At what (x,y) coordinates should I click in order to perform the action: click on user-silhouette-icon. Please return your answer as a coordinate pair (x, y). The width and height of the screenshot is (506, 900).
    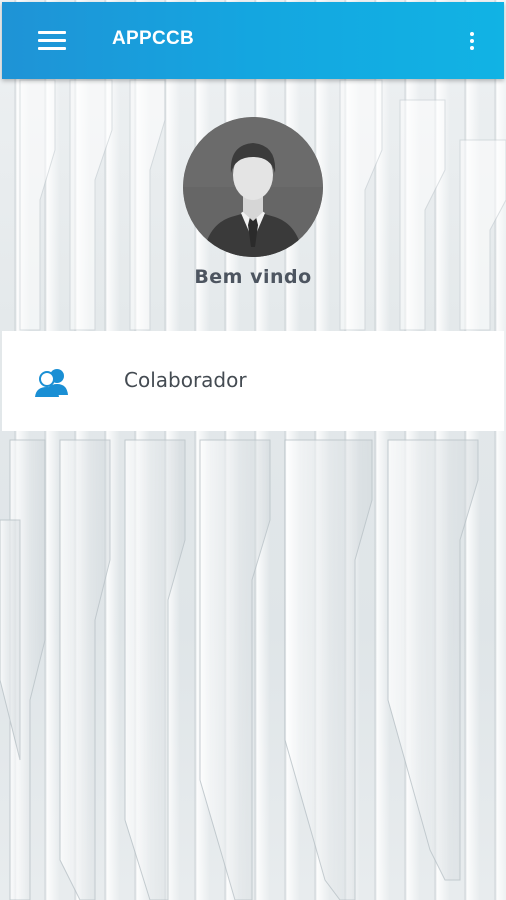
    Looking at the image, I should click on (253, 187).